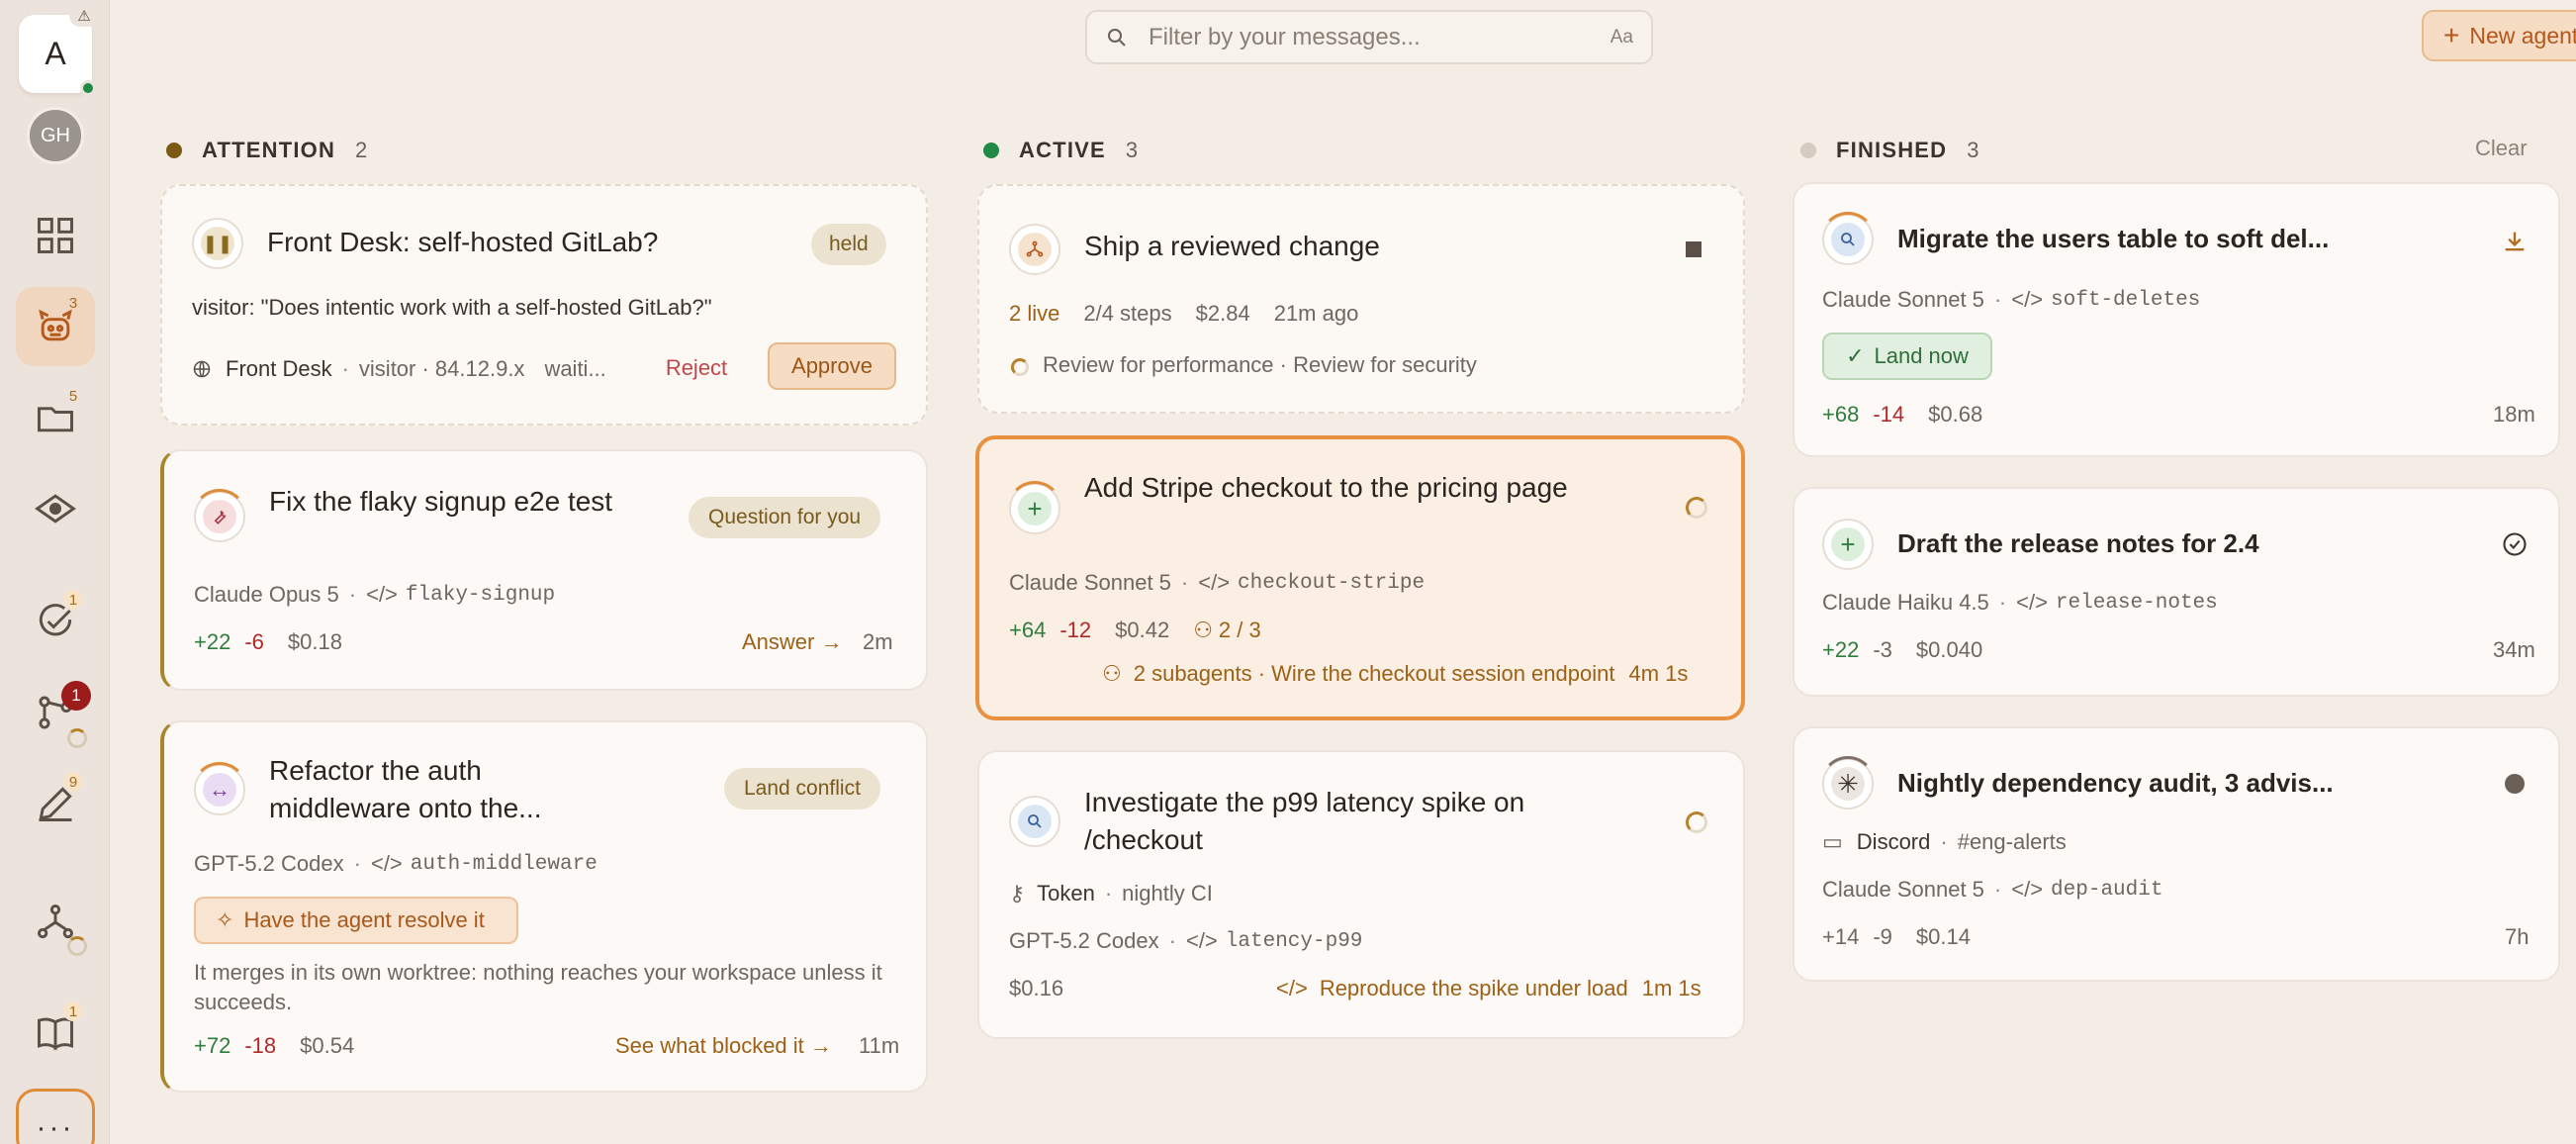  I want to click on land-now-button: ✓ Land now, so click(1907, 356).